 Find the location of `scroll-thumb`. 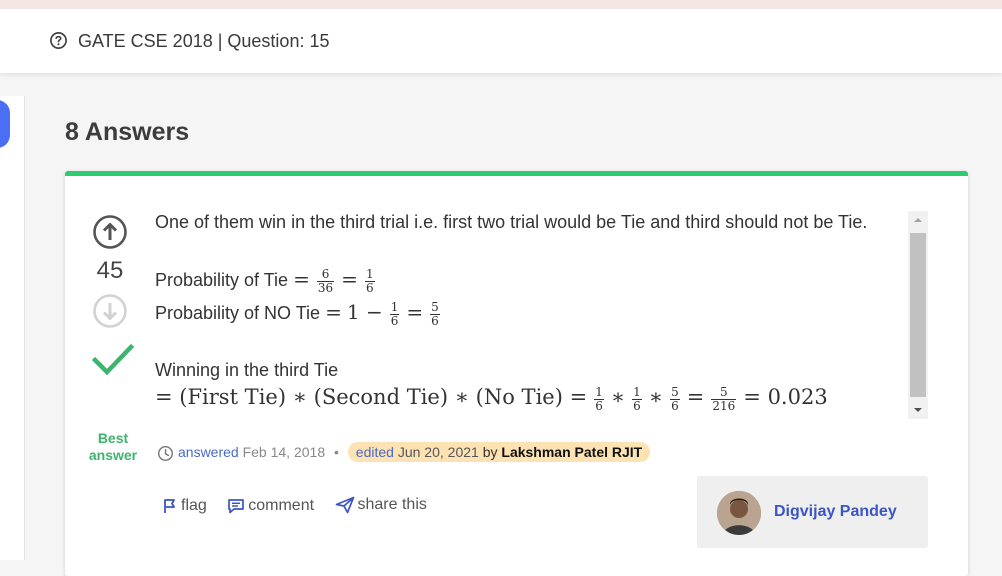

scroll-thumb is located at coordinates (918, 315).